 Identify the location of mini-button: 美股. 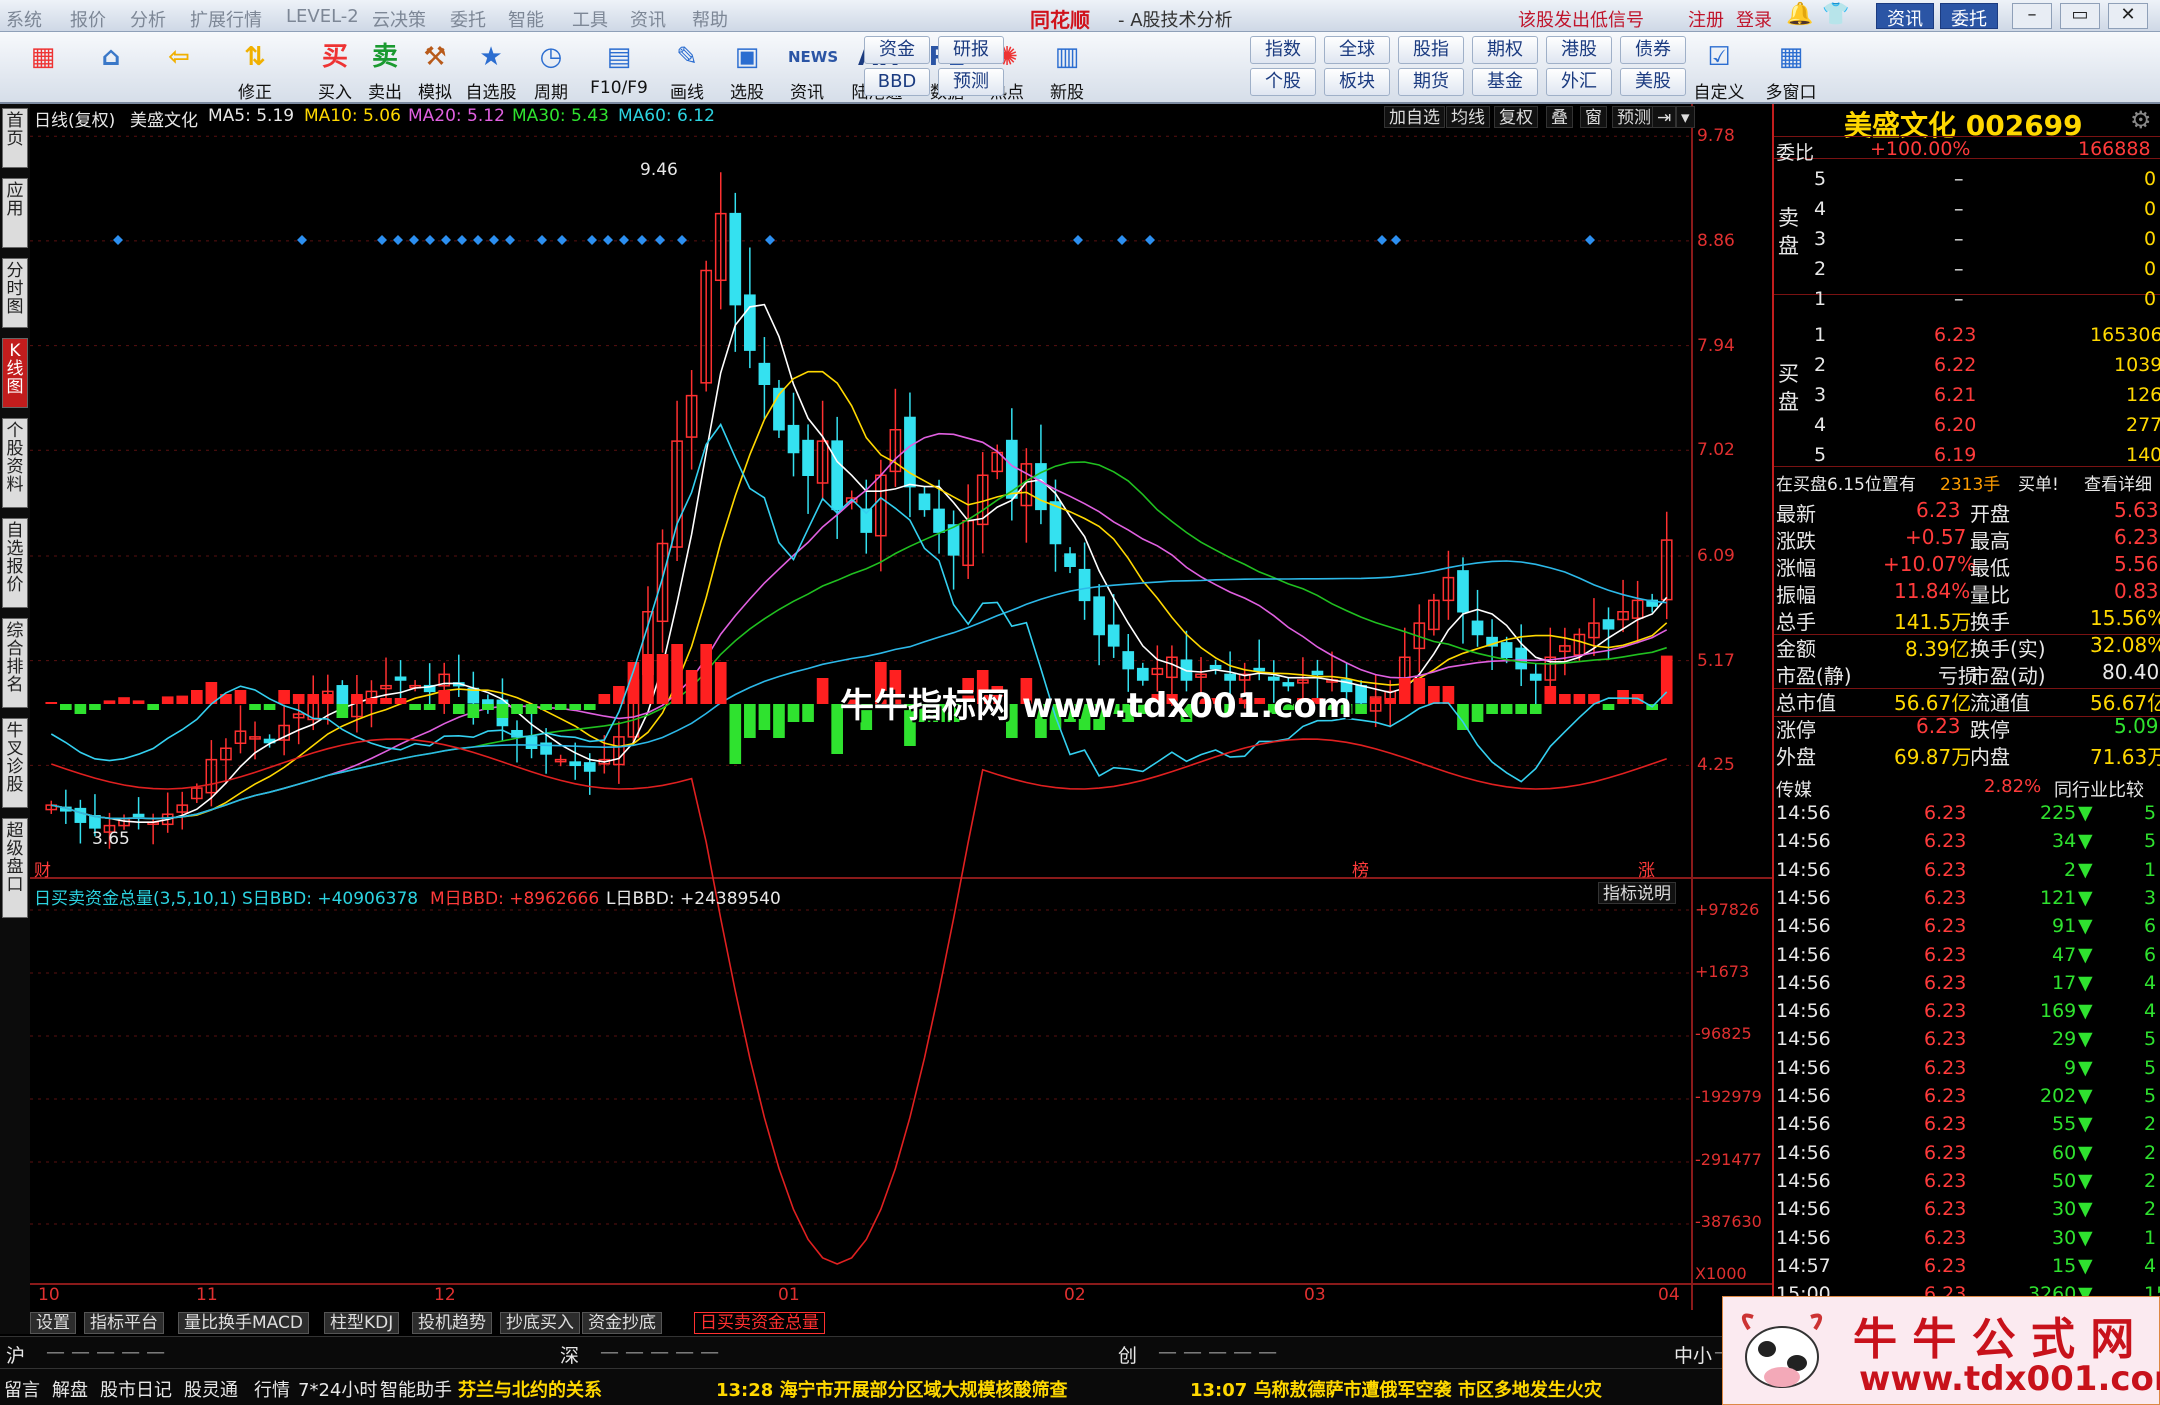
(1653, 82).